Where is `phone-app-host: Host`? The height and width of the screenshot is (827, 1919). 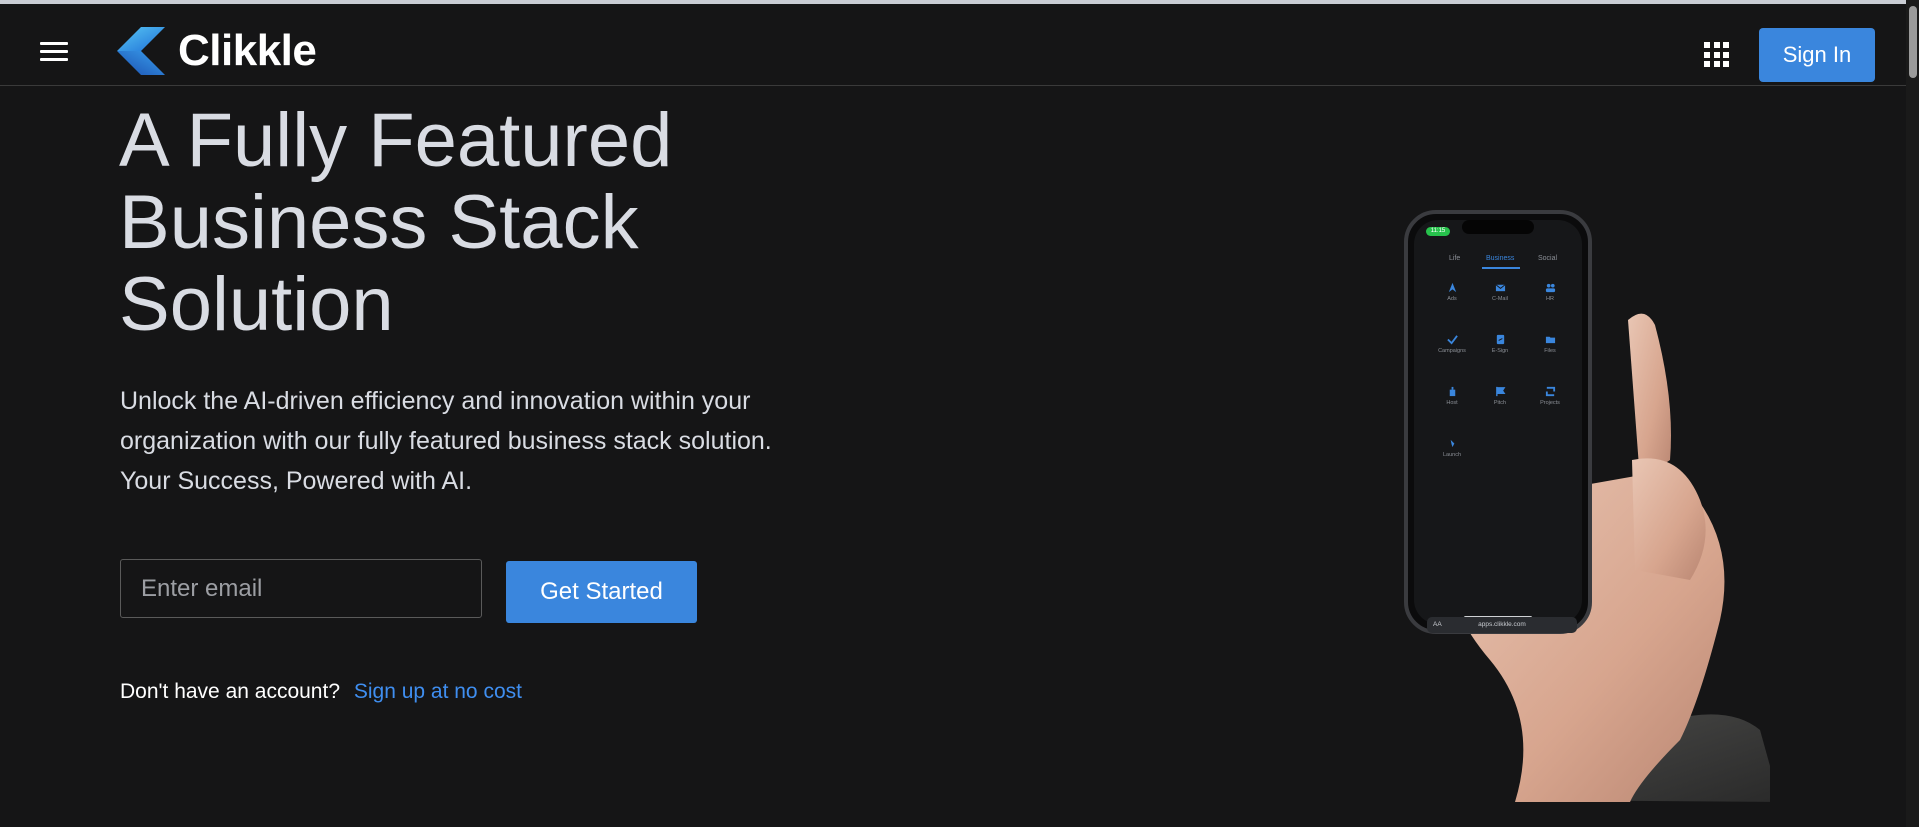 phone-app-host: Host is located at coordinates (1452, 396).